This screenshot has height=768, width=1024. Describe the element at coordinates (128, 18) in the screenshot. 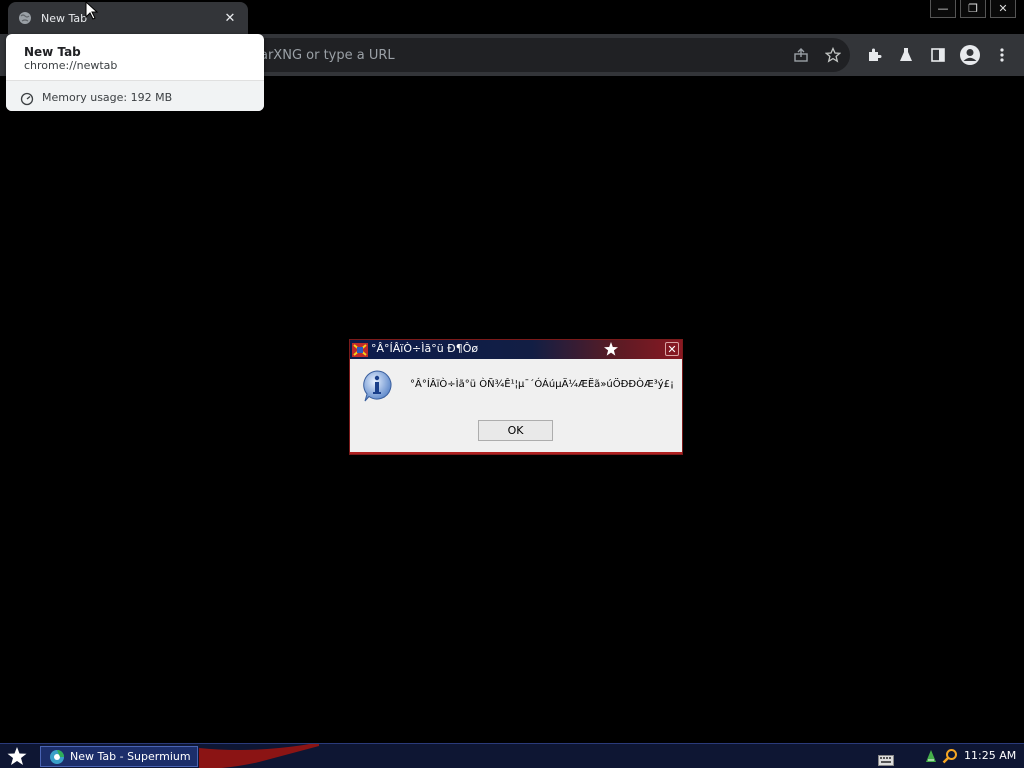

I see `tab-new-tab: New Tab ✕` at that location.